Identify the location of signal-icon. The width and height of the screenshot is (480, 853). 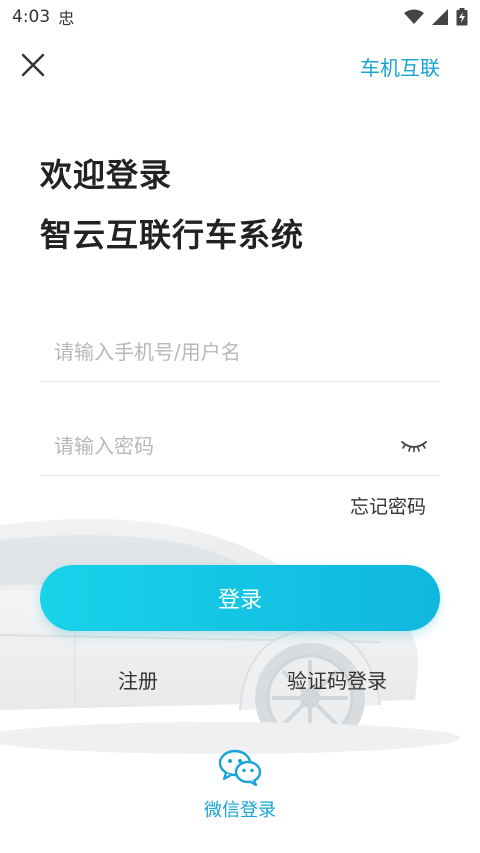
(440, 17).